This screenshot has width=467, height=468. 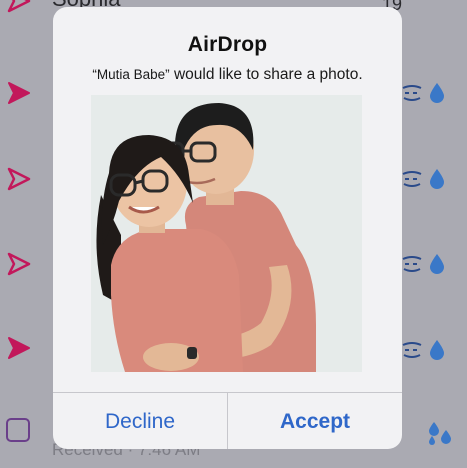 What do you see at coordinates (18, 430) in the screenshot?
I see `square-chat-icon` at bounding box center [18, 430].